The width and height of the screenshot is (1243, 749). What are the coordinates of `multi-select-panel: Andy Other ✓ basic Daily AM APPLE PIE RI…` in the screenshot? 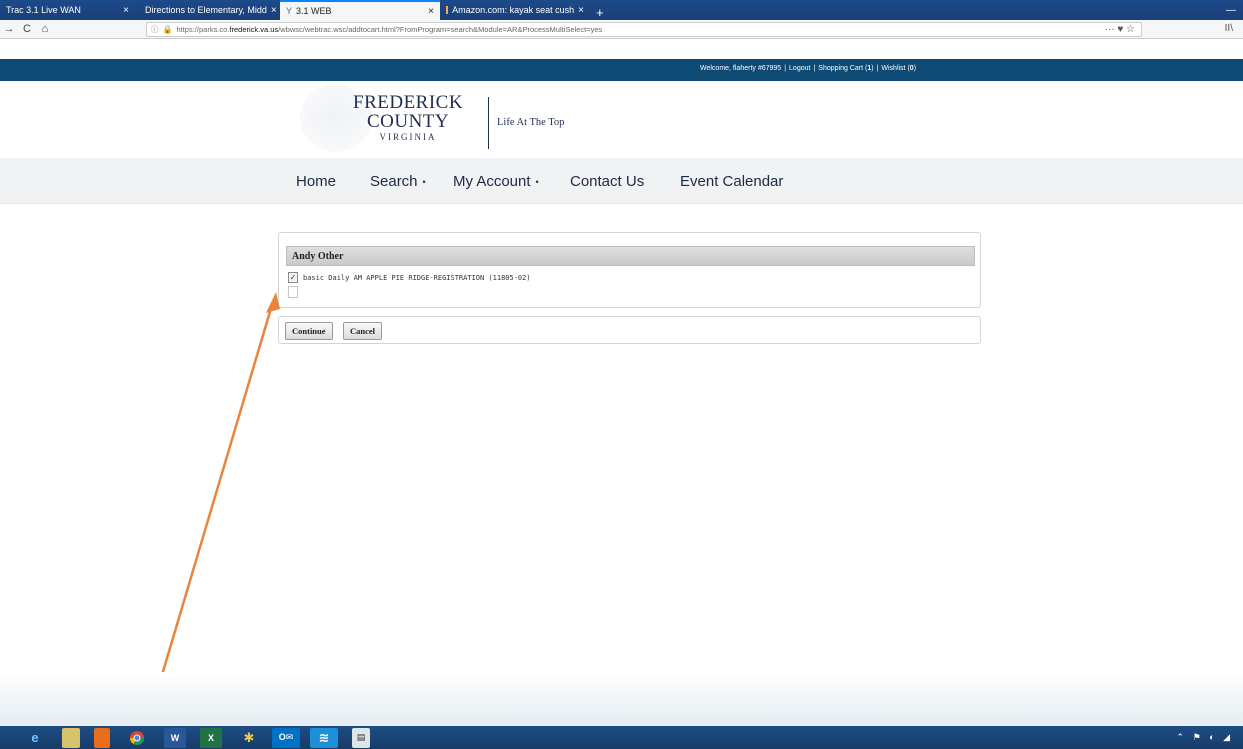 It's located at (629, 270).